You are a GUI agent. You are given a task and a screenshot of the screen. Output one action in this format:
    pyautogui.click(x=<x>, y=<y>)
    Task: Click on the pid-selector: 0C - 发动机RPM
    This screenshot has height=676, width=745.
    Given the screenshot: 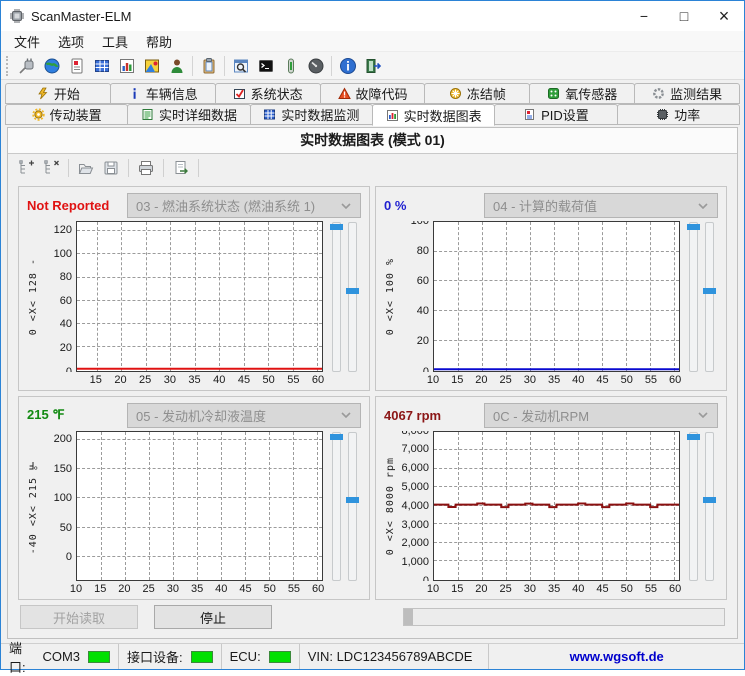 What is the action you would take?
    pyautogui.click(x=601, y=415)
    